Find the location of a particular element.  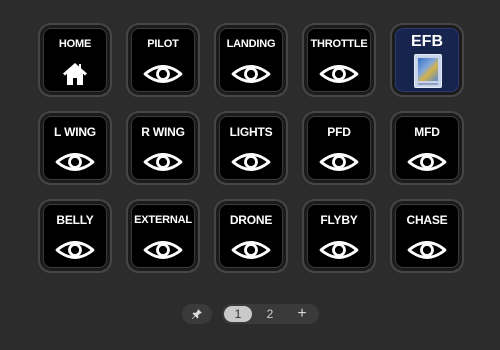

key-face: THROTTLE is located at coordinates (339, 60).